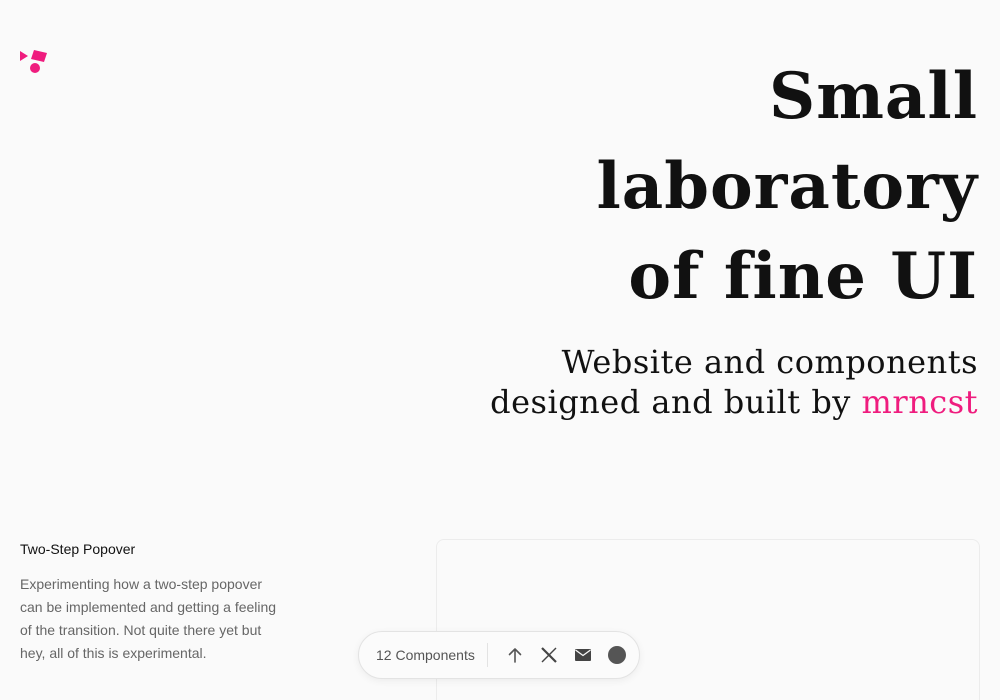  I want to click on scroll-to-top-button, so click(515, 655).